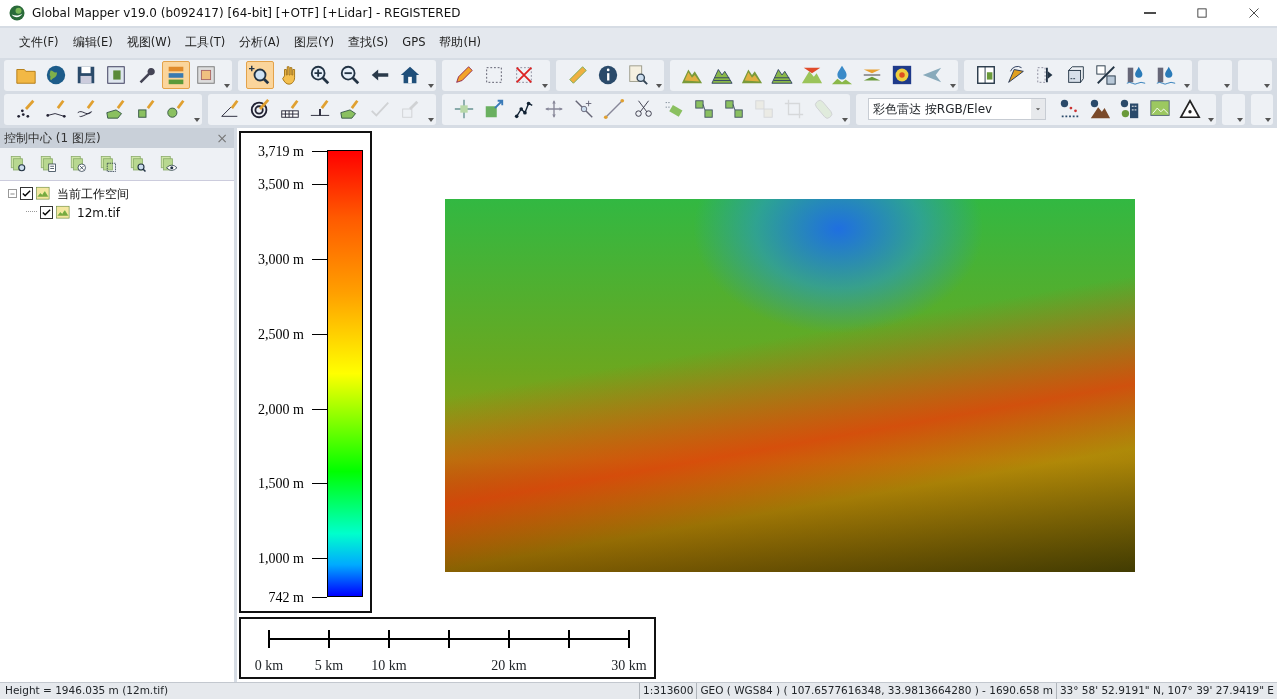 This screenshot has width=1277, height=699. I want to click on legend-label: 3,500 m, so click(281, 184).